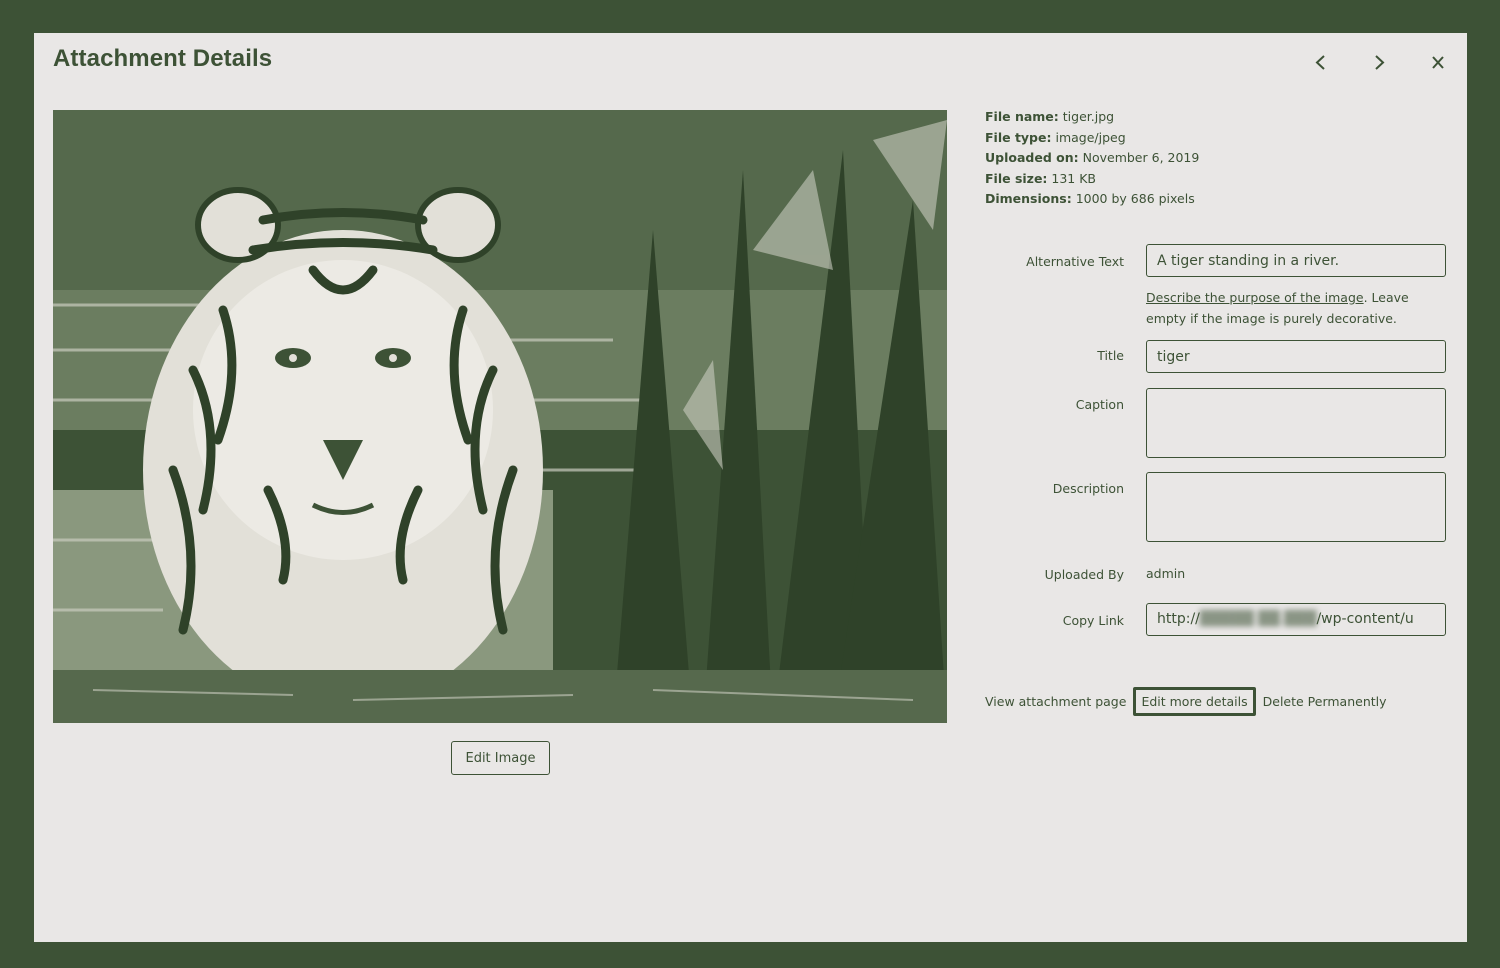  I want to click on chevron-left-icon, so click(1320, 62).